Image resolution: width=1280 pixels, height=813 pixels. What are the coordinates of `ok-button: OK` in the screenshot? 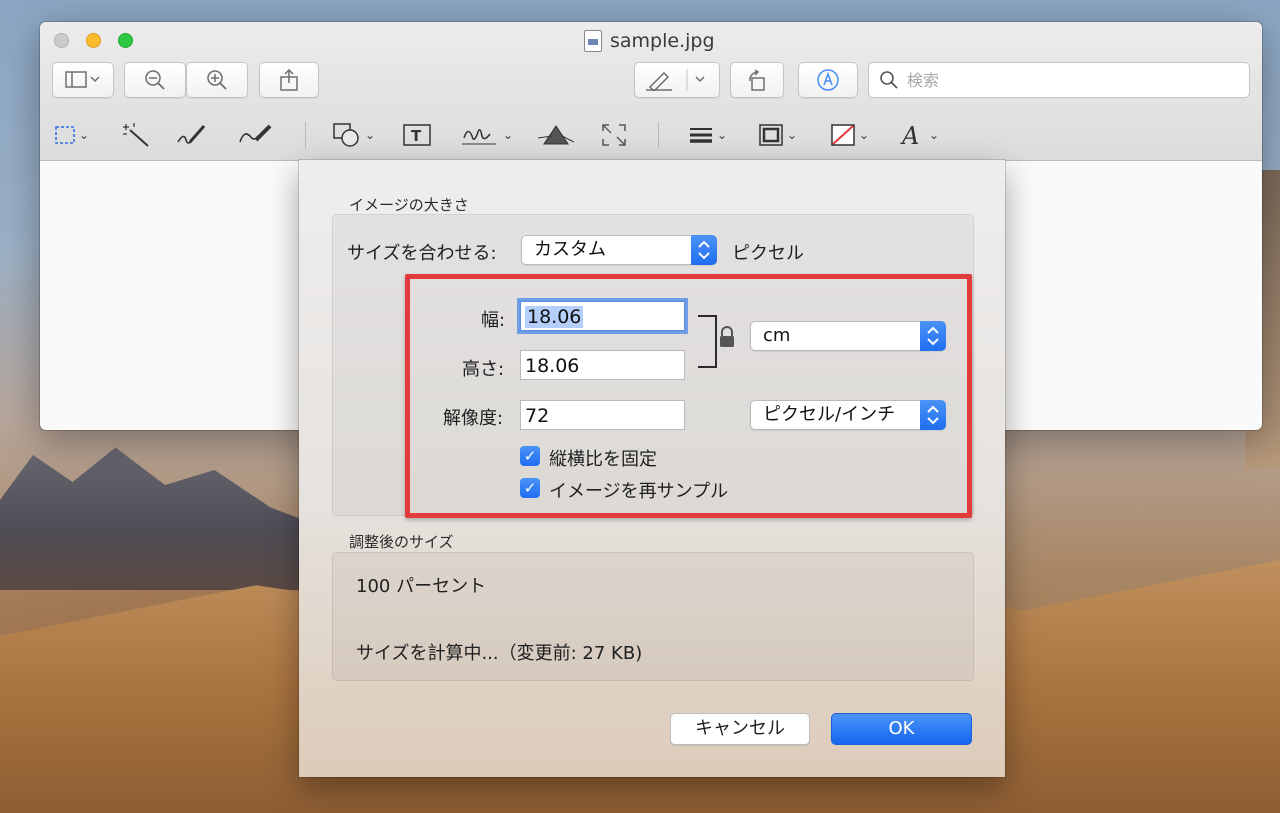 It's located at (901, 729).